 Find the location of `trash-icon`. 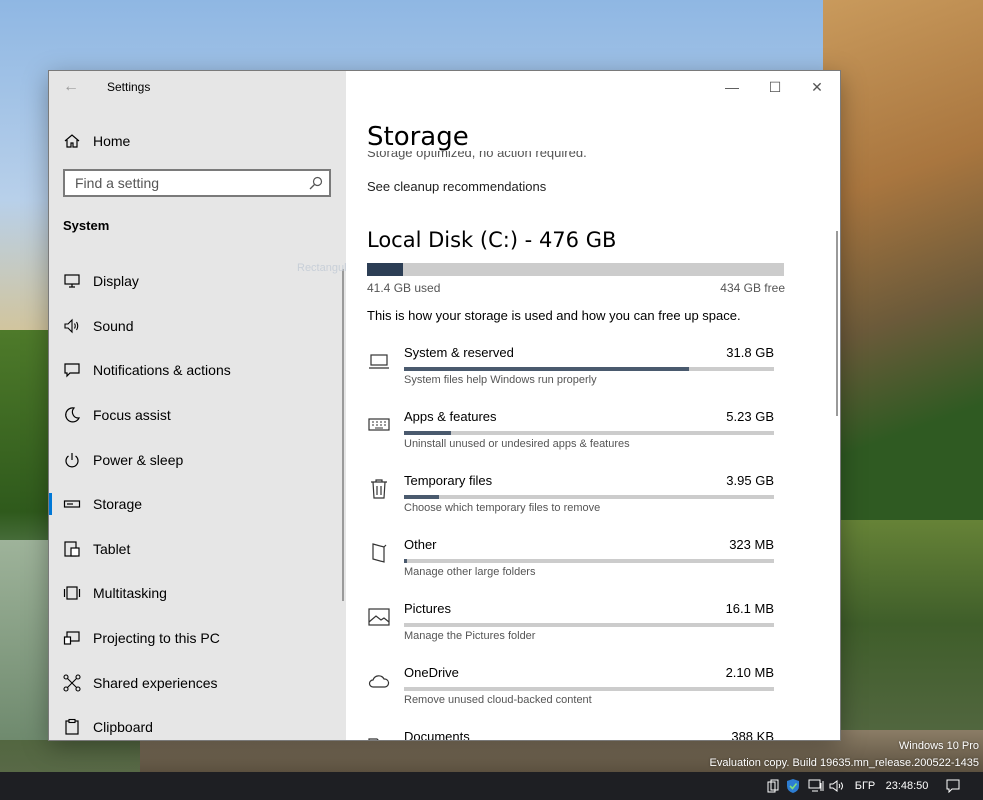

trash-icon is located at coordinates (379, 489).